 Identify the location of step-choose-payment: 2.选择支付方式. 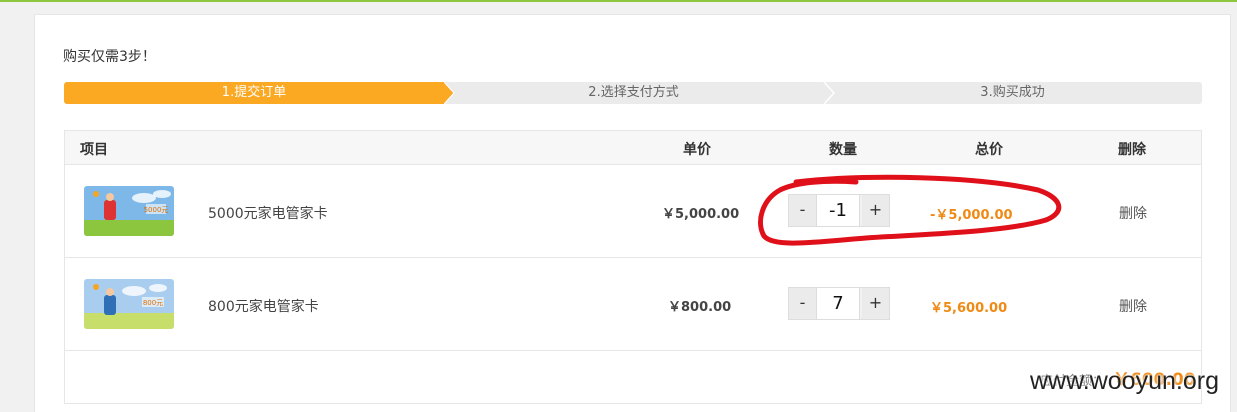
(633, 93).